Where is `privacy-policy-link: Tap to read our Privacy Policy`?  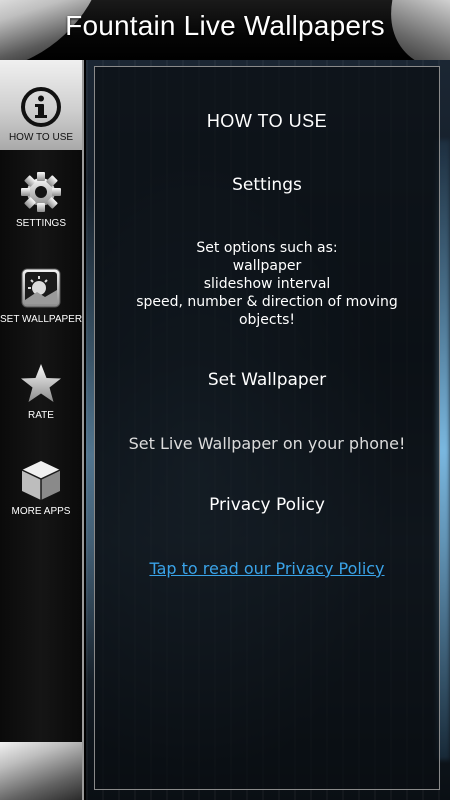 privacy-policy-link: Tap to read our Privacy Policy is located at coordinates (266, 568).